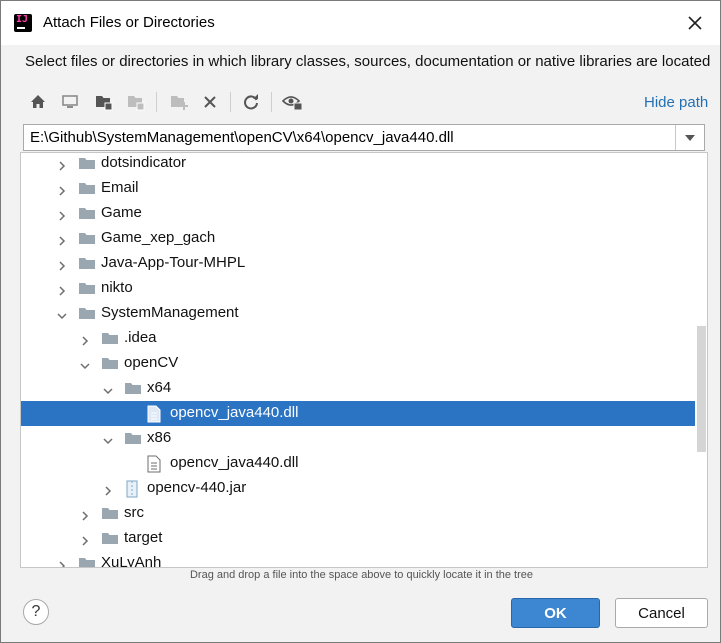  Describe the element at coordinates (358, 263) in the screenshot. I see `tree-row: Java-App-Tour-MHPL` at that location.